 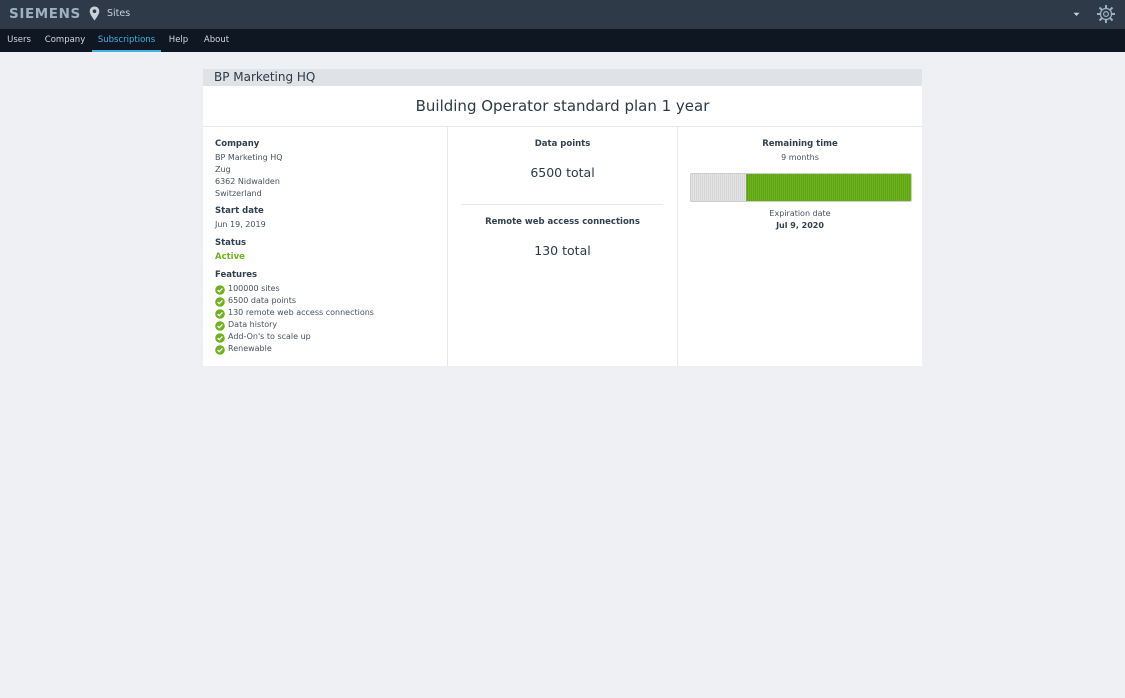 I want to click on siemens-logo: SIEMENS, so click(x=45, y=14).